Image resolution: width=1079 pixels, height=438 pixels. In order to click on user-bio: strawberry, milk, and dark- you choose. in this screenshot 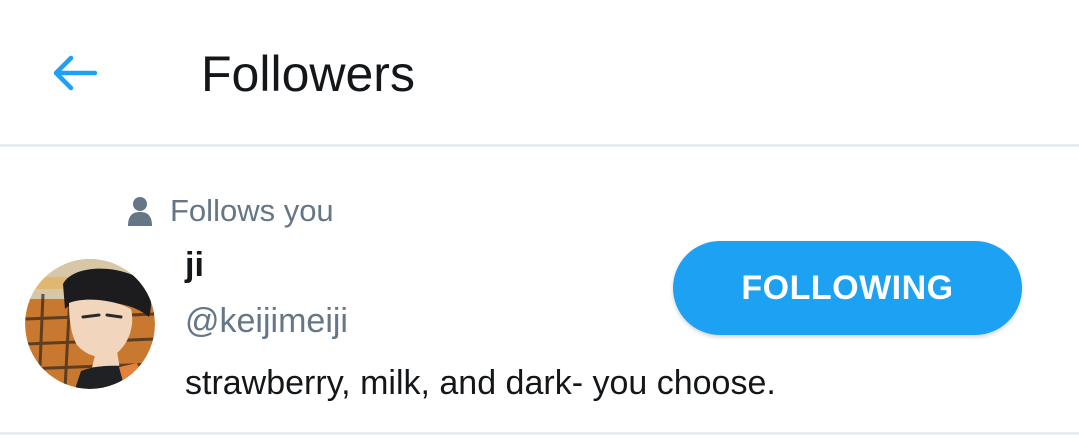, I will do `click(480, 383)`.